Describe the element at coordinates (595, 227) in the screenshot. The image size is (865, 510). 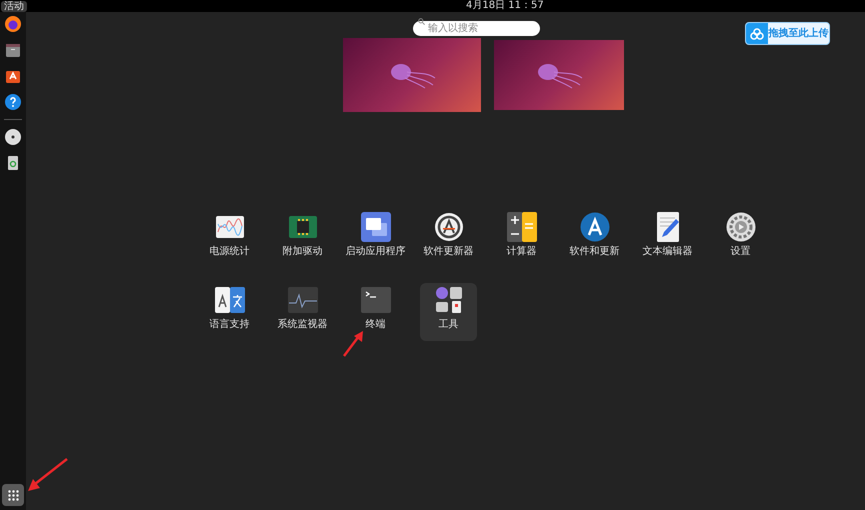
I see `software-icon` at that location.